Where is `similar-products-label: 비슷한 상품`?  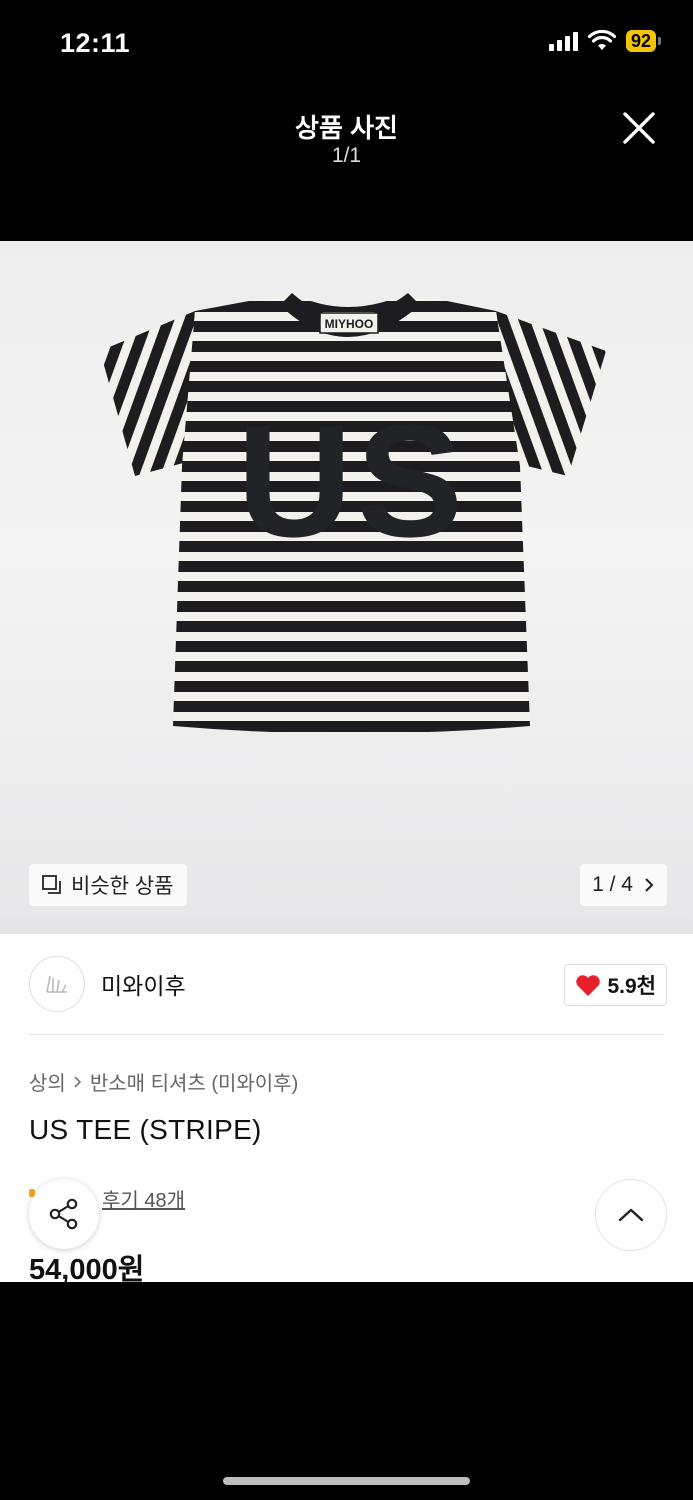 similar-products-label: 비슷한 상품 is located at coordinates (122, 886).